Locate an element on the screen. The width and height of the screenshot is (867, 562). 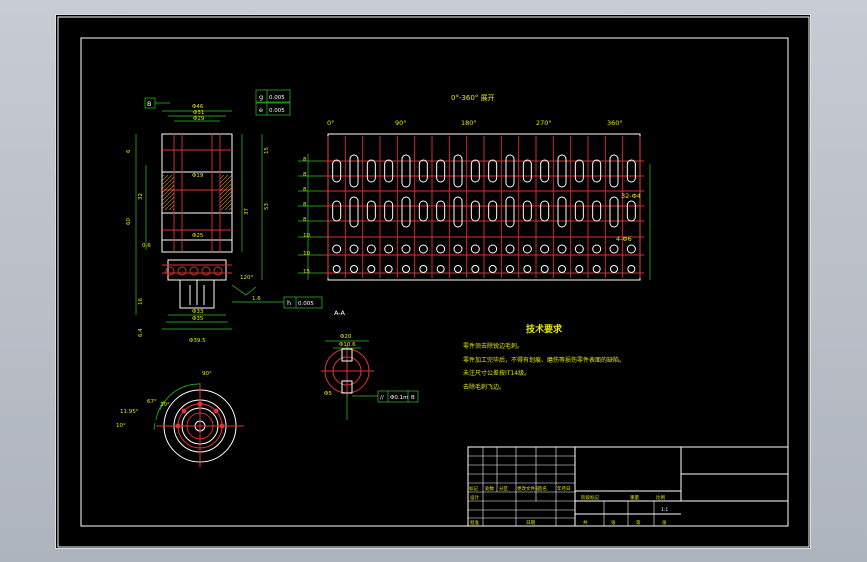
angle-30-label: 30° is located at coordinates (165, 405).